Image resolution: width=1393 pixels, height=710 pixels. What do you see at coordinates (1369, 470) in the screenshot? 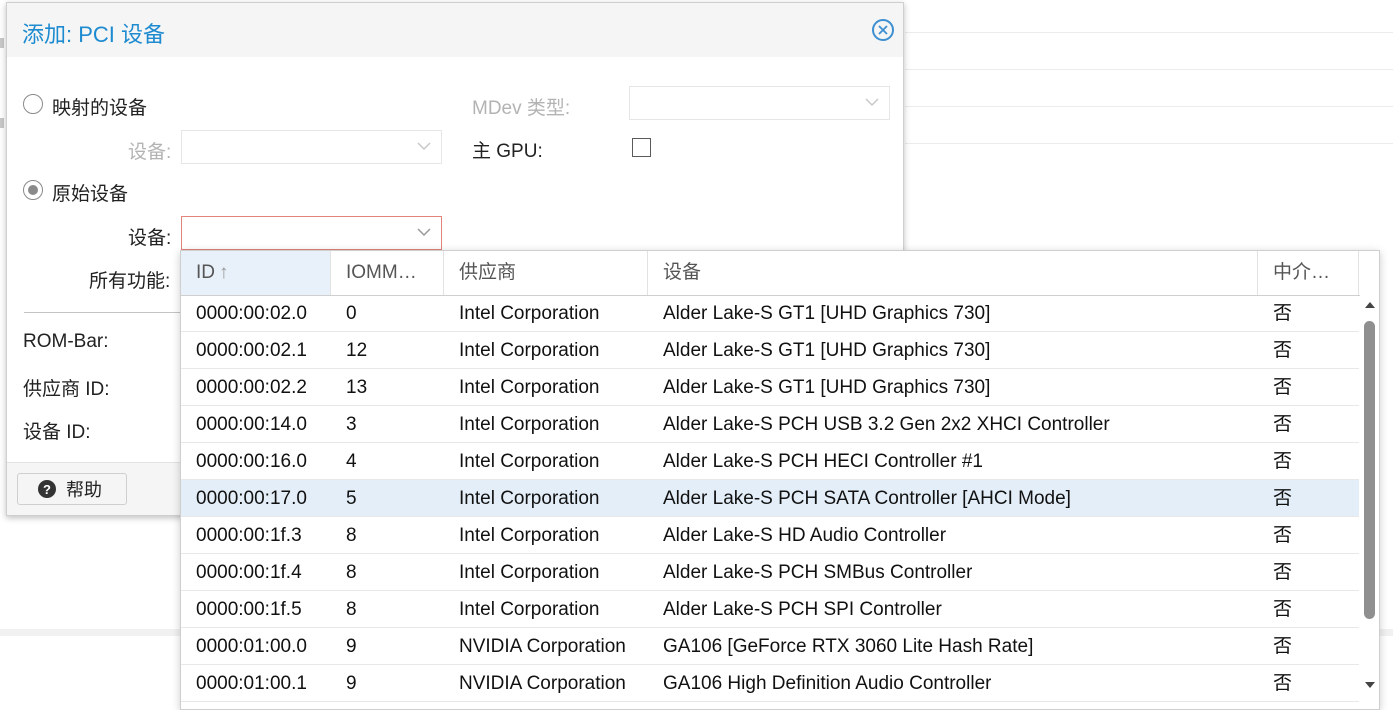
I see `scrollbar-thumb` at bounding box center [1369, 470].